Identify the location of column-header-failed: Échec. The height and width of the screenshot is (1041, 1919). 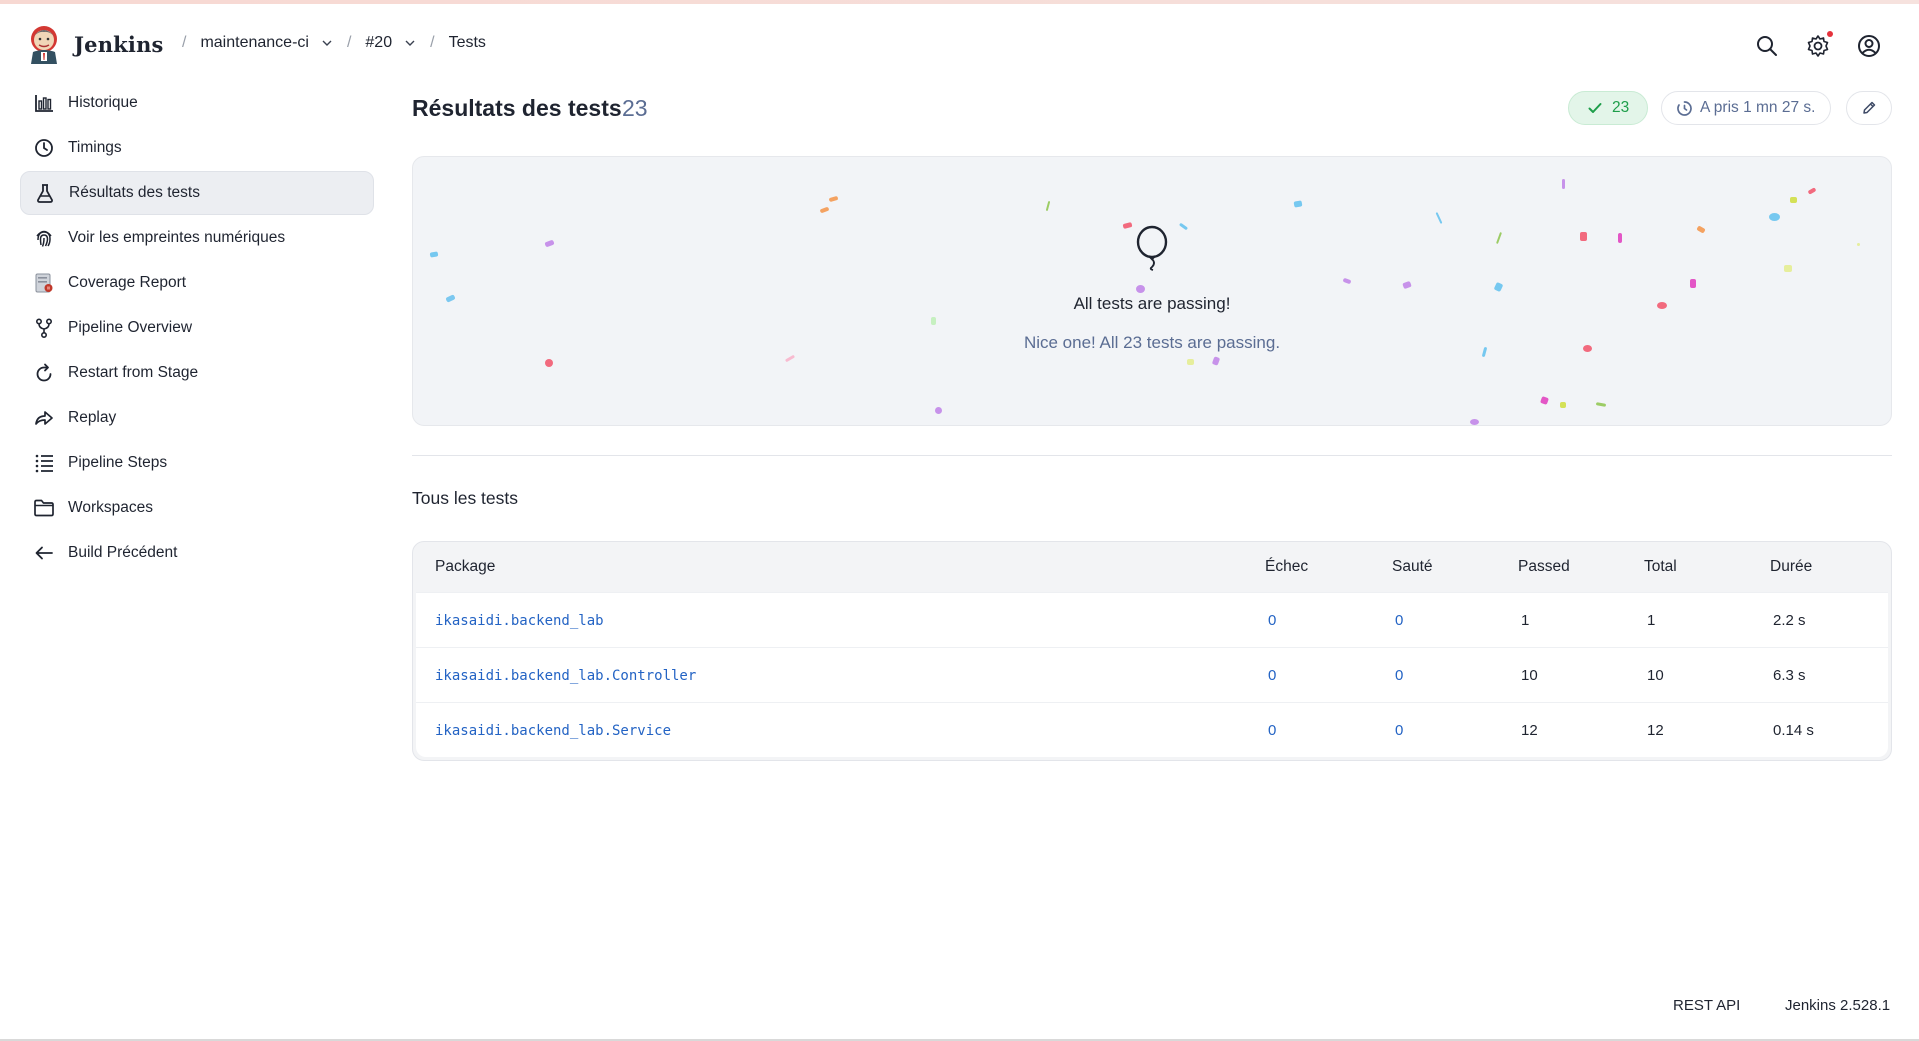
(1328, 567).